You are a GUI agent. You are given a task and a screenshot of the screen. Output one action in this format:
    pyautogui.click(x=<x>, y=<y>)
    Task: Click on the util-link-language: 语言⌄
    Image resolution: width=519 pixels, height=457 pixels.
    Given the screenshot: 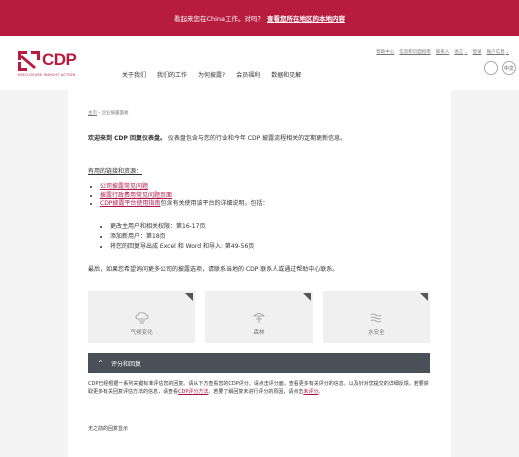 What is the action you would take?
    pyautogui.click(x=460, y=52)
    